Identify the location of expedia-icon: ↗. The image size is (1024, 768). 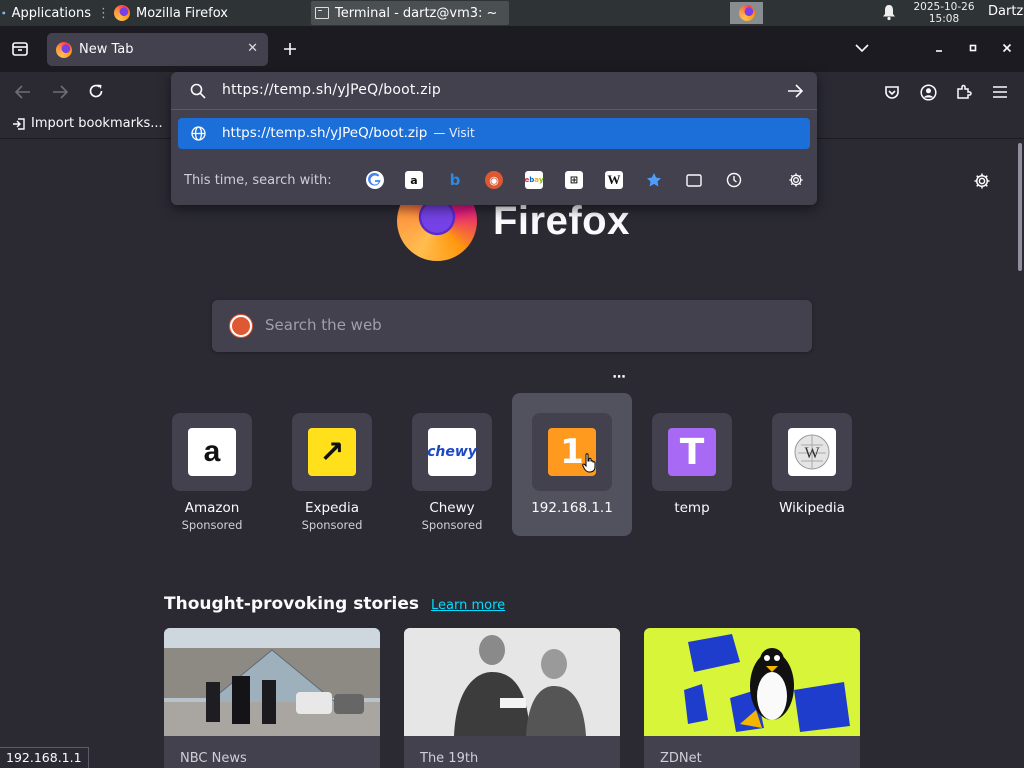
(332, 452).